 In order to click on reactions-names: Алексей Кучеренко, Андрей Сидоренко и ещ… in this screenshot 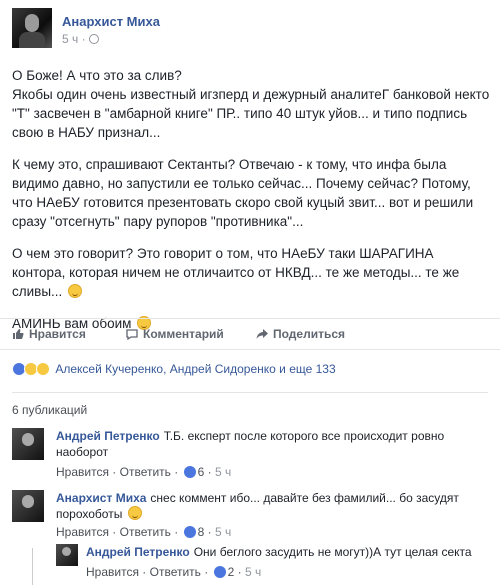, I will do `click(195, 369)`.